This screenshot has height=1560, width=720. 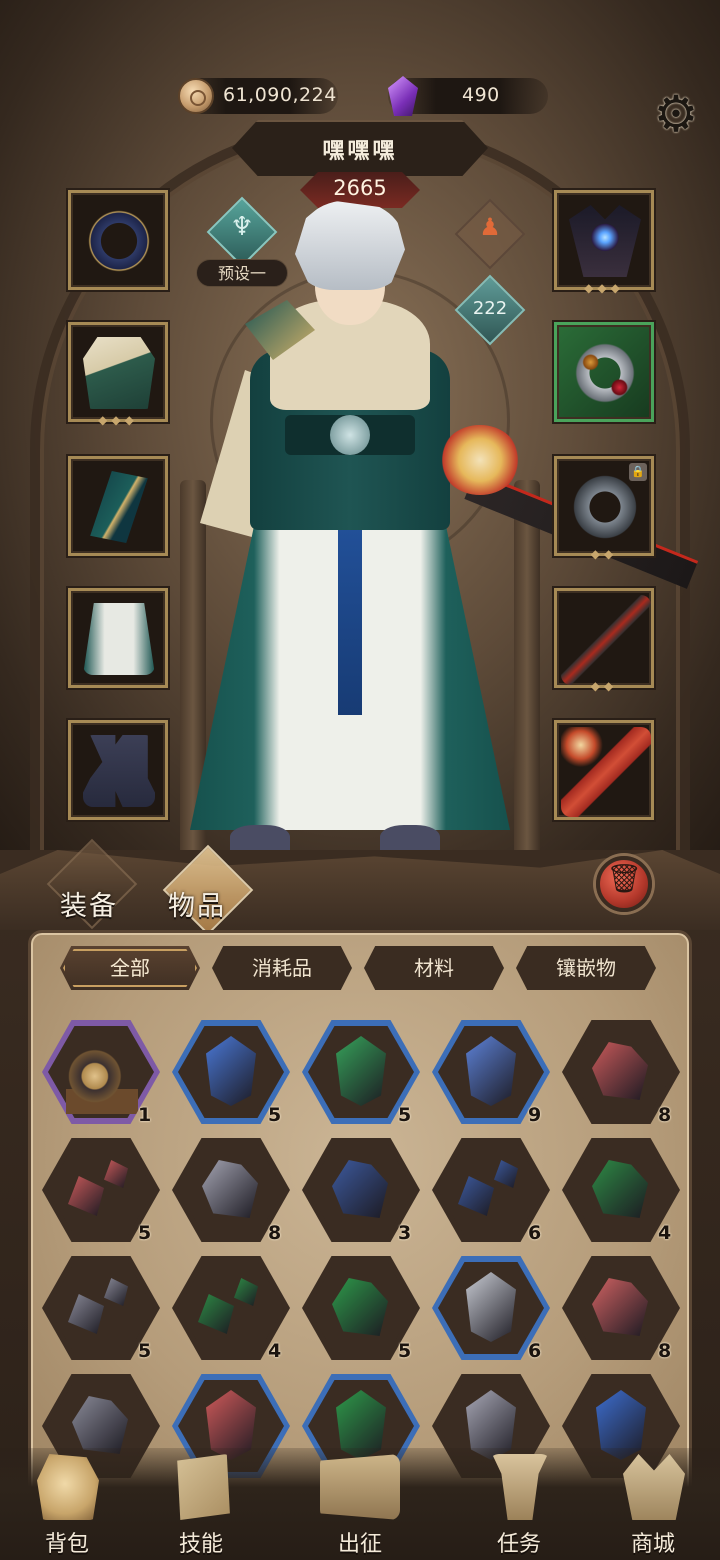 What do you see at coordinates (535, 1115) in the screenshot?
I see `item-quantity: 9` at bounding box center [535, 1115].